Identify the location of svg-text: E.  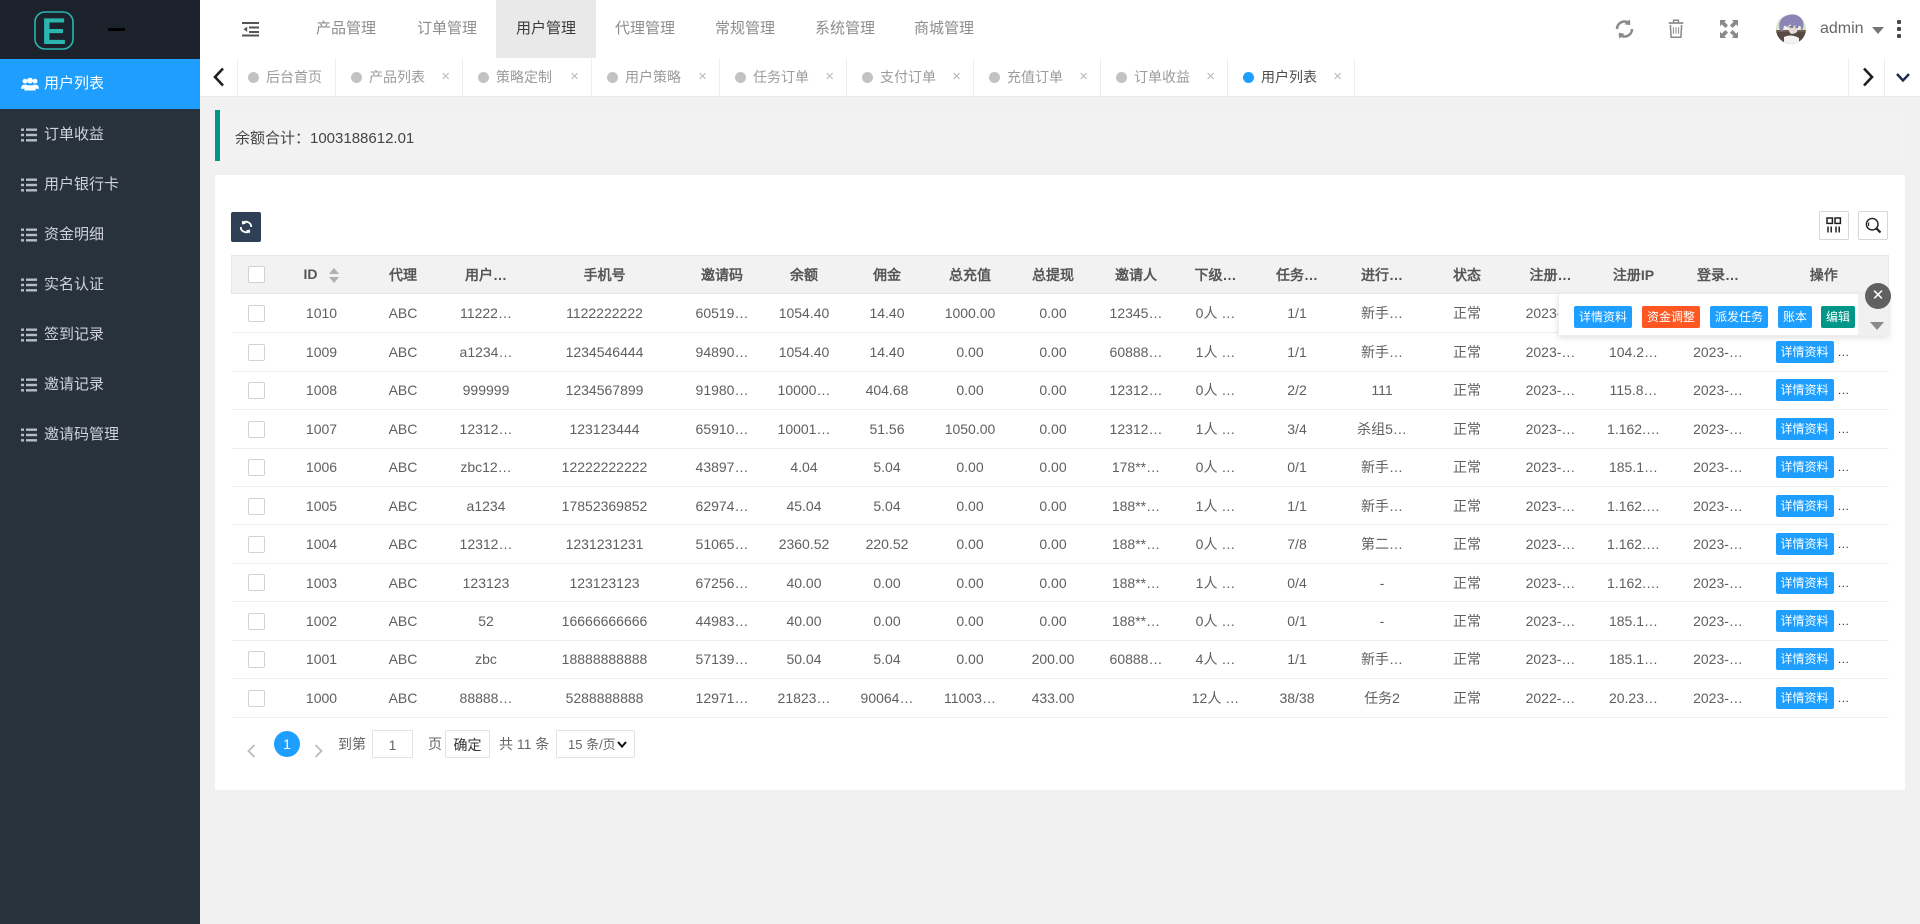
(54, 31).